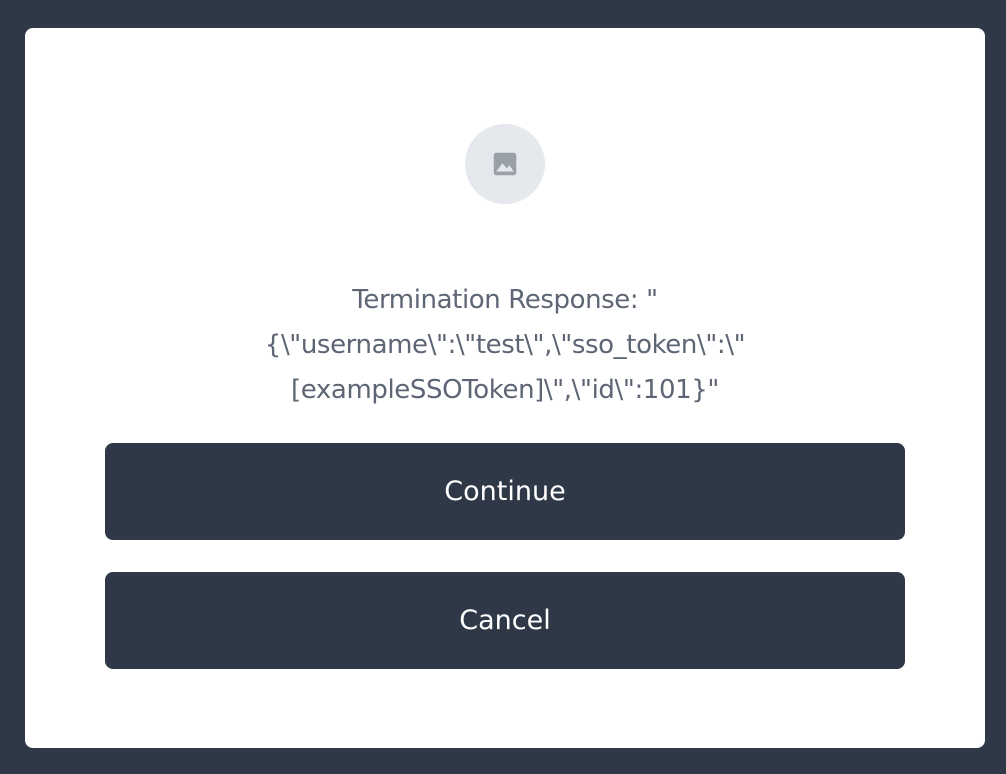 The width and height of the screenshot is (1006, 774). Describe the element at coordinates (505, 491) in the screenshot. I see `continue-button: Continue` at that location.